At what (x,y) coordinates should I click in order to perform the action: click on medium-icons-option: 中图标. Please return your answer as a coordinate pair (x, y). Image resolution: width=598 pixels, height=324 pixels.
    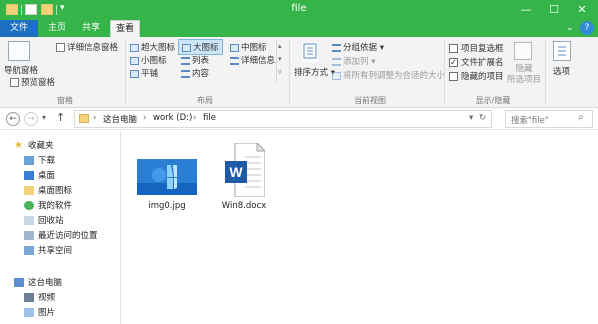
    Looking at the image, I should click on (248, 47).